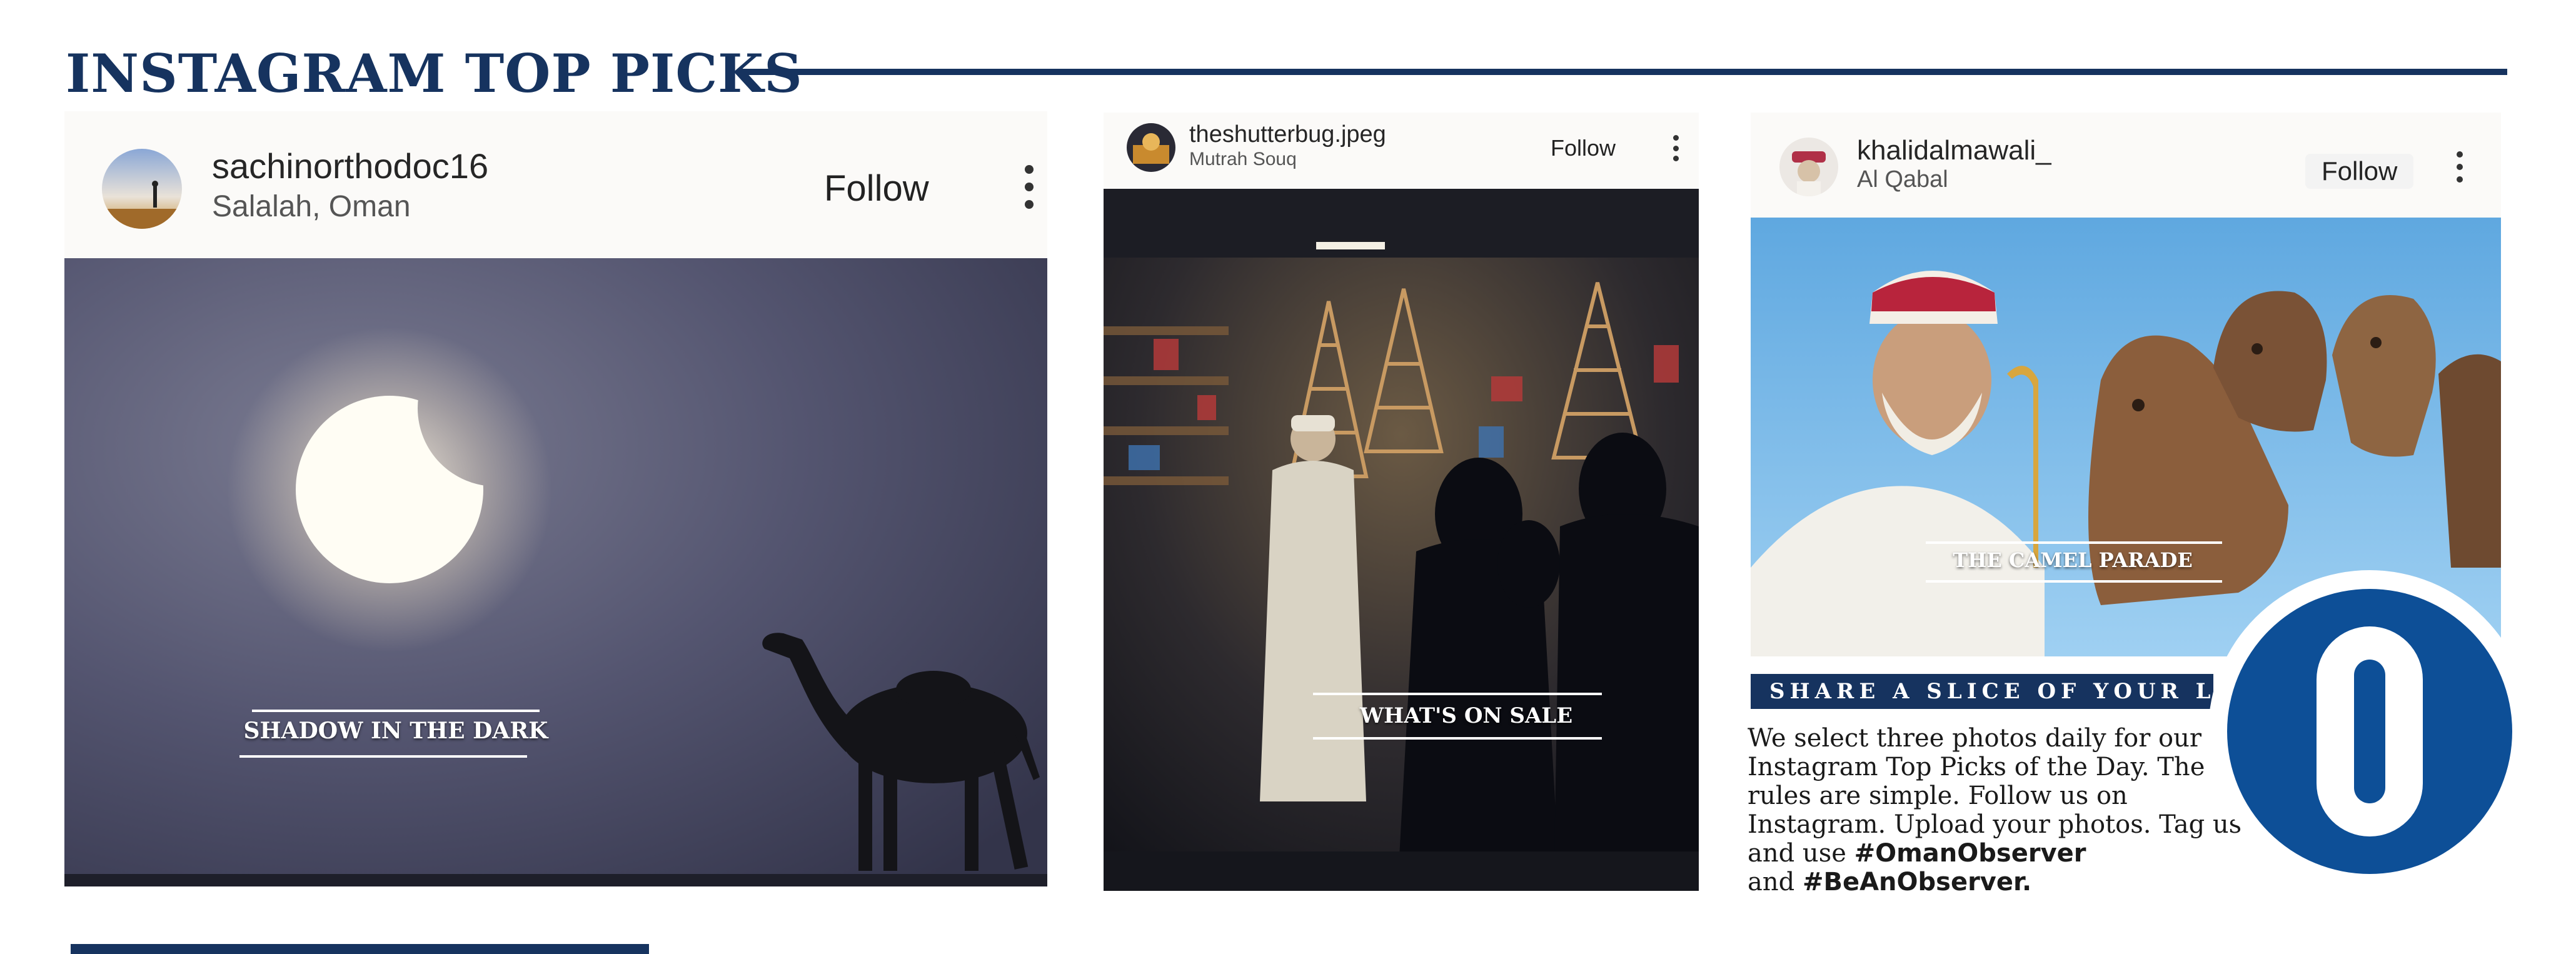  I want to click on hashtag-be-an-observer: #BeAnObserver., so click(1917, 882).